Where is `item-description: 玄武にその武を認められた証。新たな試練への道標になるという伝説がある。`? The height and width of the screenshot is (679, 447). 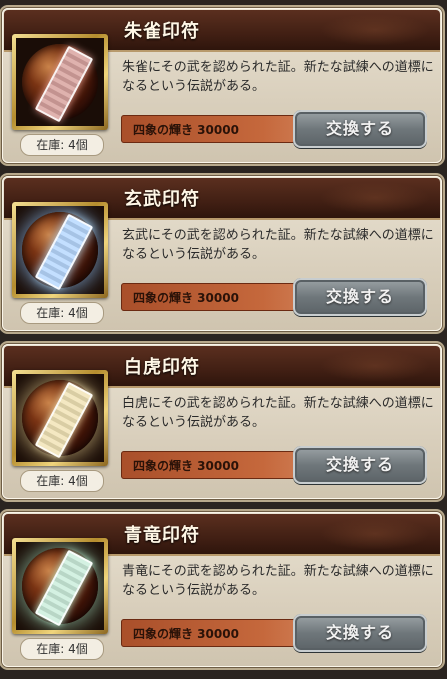
item-description: 玄武にその武を認められた証。新たな試練への道標になるという伝説がある。 is located at coordinates (278, 245).